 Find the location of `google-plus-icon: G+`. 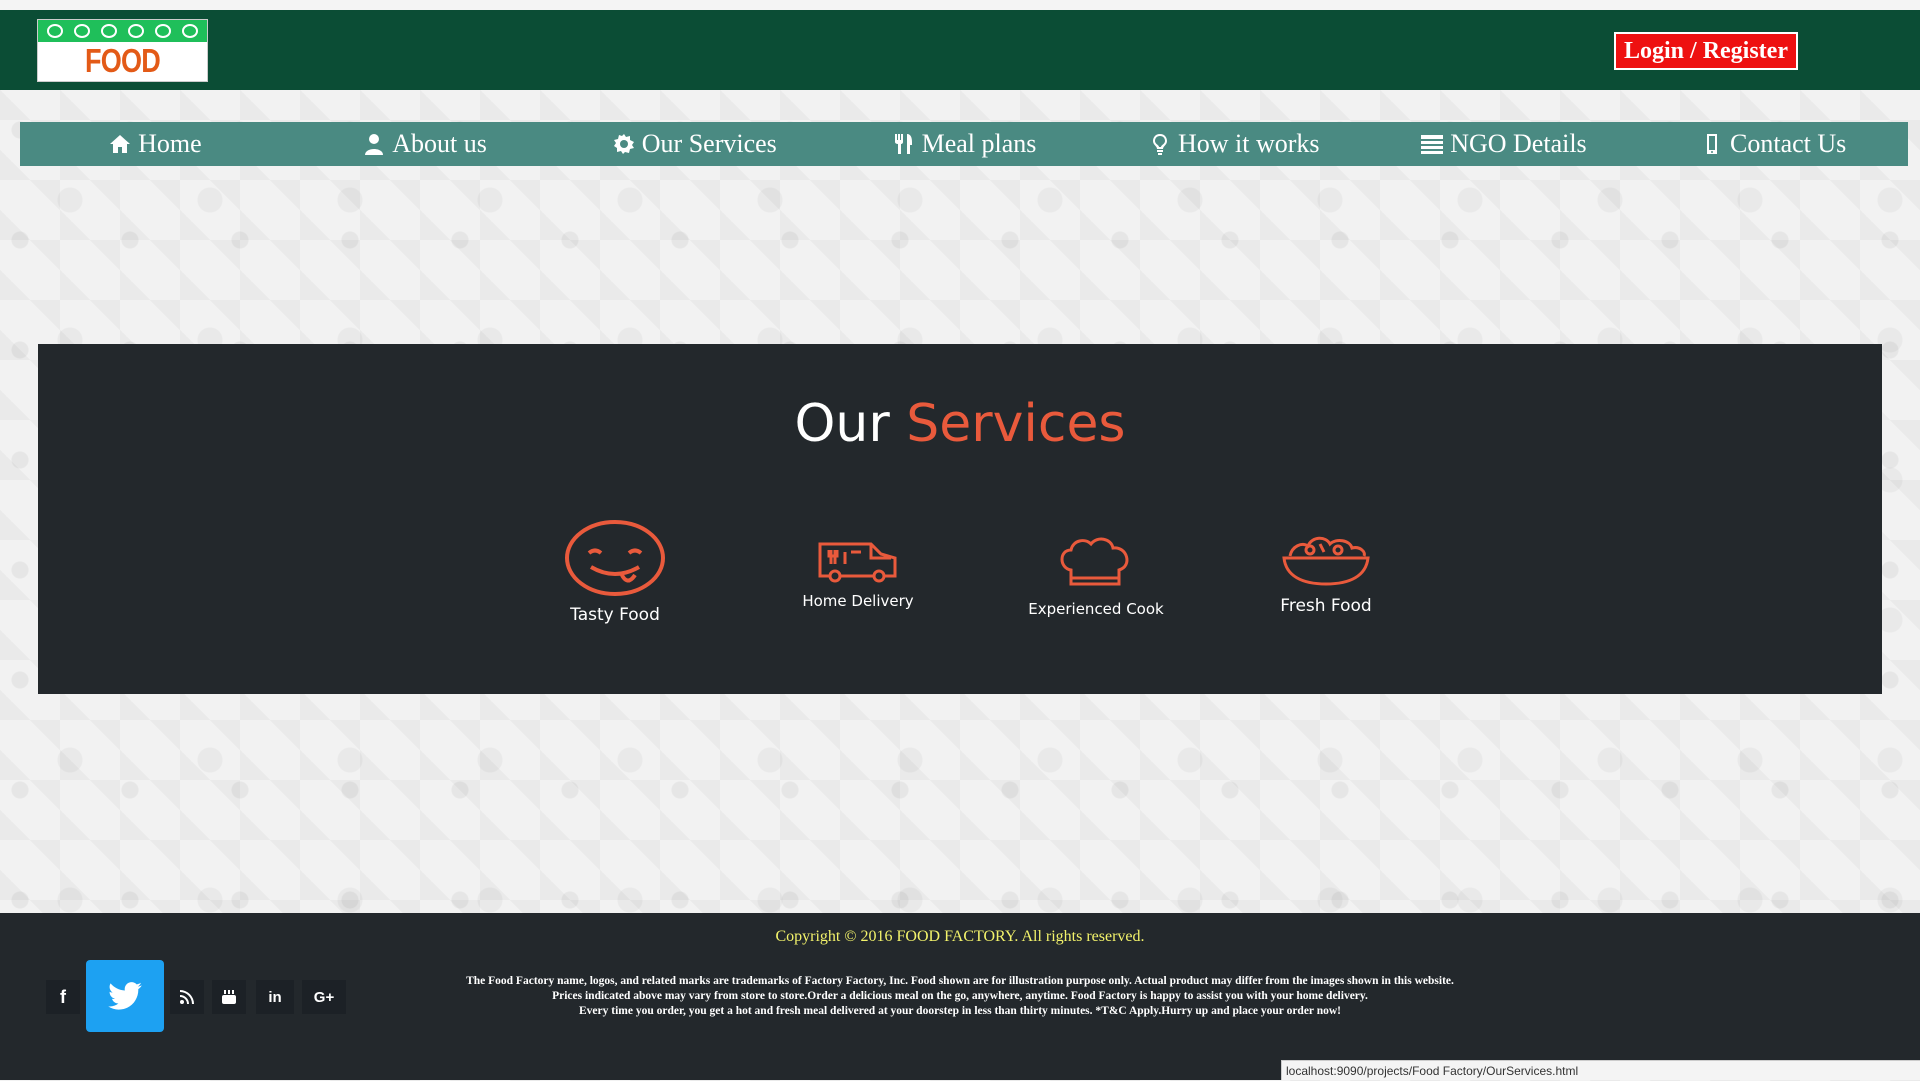

google-plus-icon: G+ is located at coordinates (324, 997).